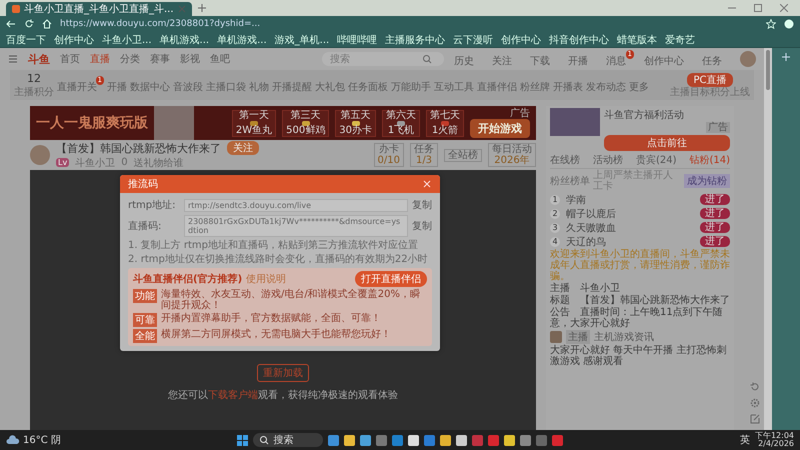  Describe the element at coordinates (39, 59) in the screenshot. I see `site-logo: 斗鱼` at that location.